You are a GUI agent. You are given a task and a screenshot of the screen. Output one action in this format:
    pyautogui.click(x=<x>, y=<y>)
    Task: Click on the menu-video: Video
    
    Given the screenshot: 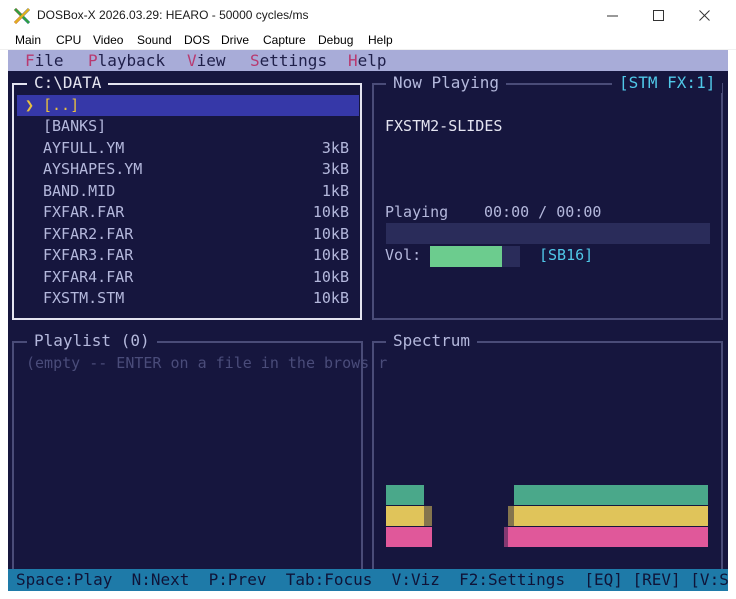 What is the action you would take?
    pyautogui.click(x=108, y=40)
    